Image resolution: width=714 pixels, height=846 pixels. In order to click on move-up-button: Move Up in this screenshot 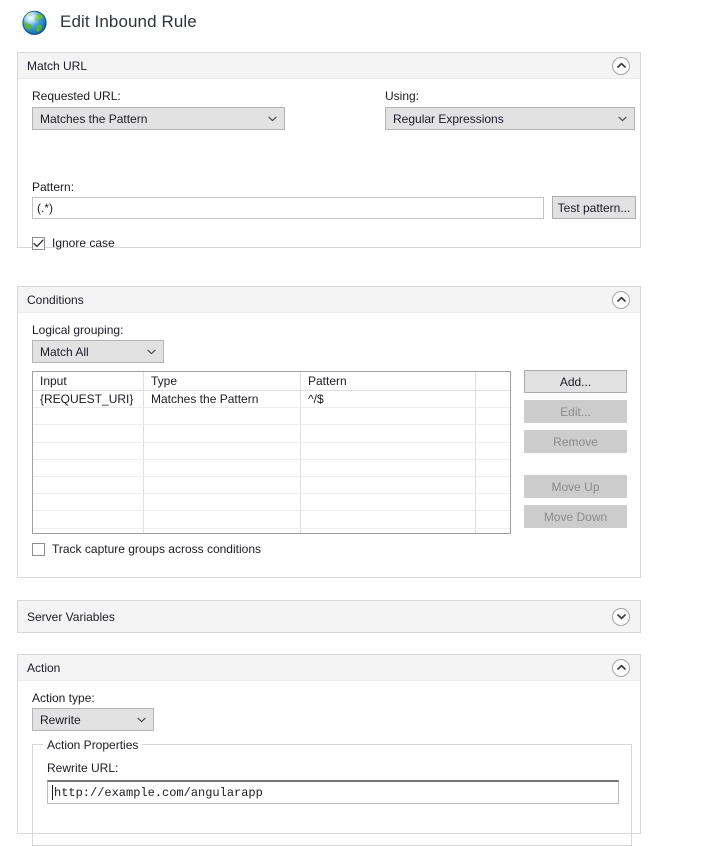, I will do `click(575, 486)`.